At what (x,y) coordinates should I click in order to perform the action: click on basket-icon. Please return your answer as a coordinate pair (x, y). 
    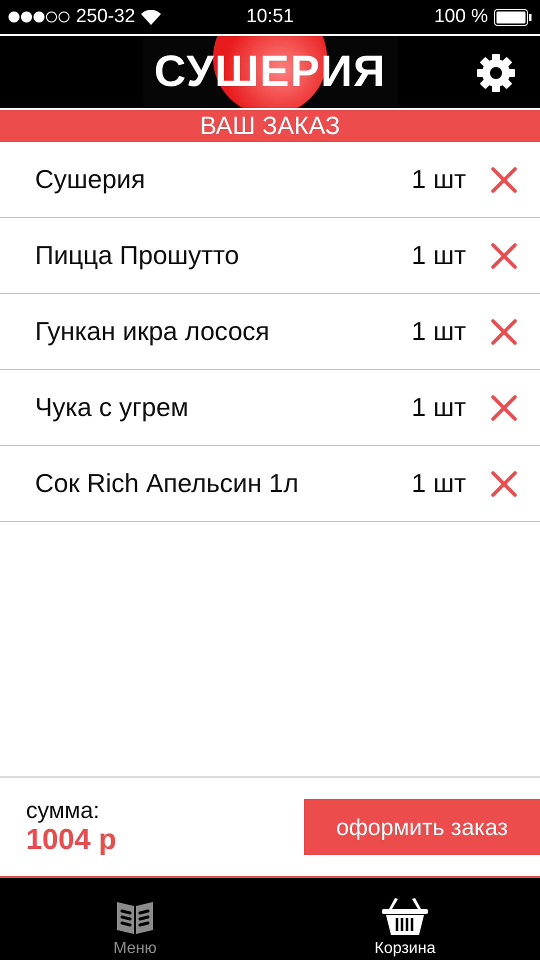
    Looking at the image, I should click on (405, 916).